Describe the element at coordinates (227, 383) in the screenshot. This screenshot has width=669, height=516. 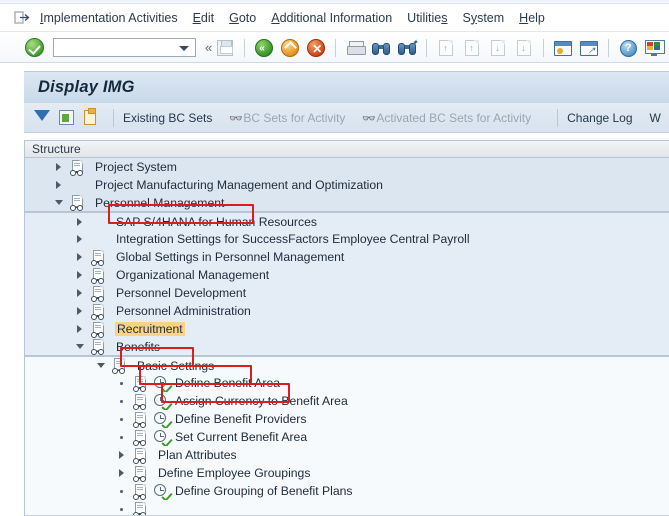
I see `tree-row-label: Define Benefit Area` at that location.